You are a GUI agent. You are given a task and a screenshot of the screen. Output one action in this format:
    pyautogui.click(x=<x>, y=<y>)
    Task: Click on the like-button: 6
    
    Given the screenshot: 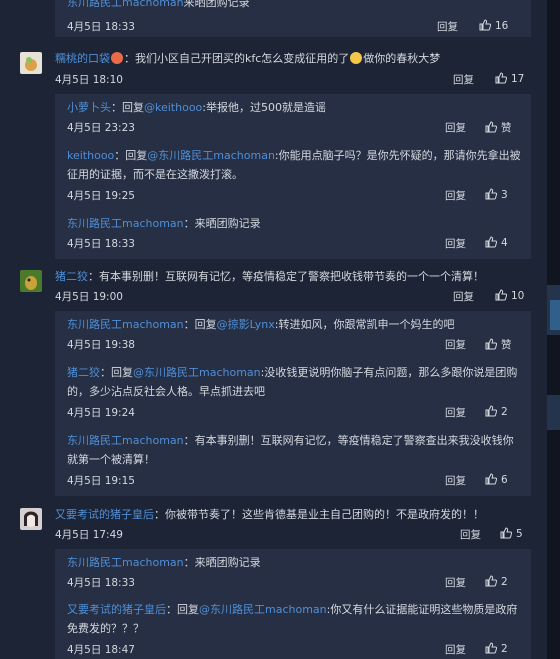 What is the action you would take?
    pyautogui.click(x=496, y=479)
    